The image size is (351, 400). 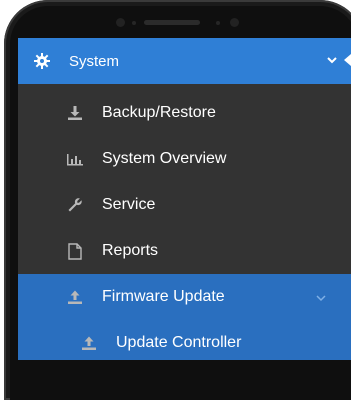 What do you see at coordinates (184, 205) in the screenshot?
I see `sidebar-item-service: Service` at bounding box center [184, 205].